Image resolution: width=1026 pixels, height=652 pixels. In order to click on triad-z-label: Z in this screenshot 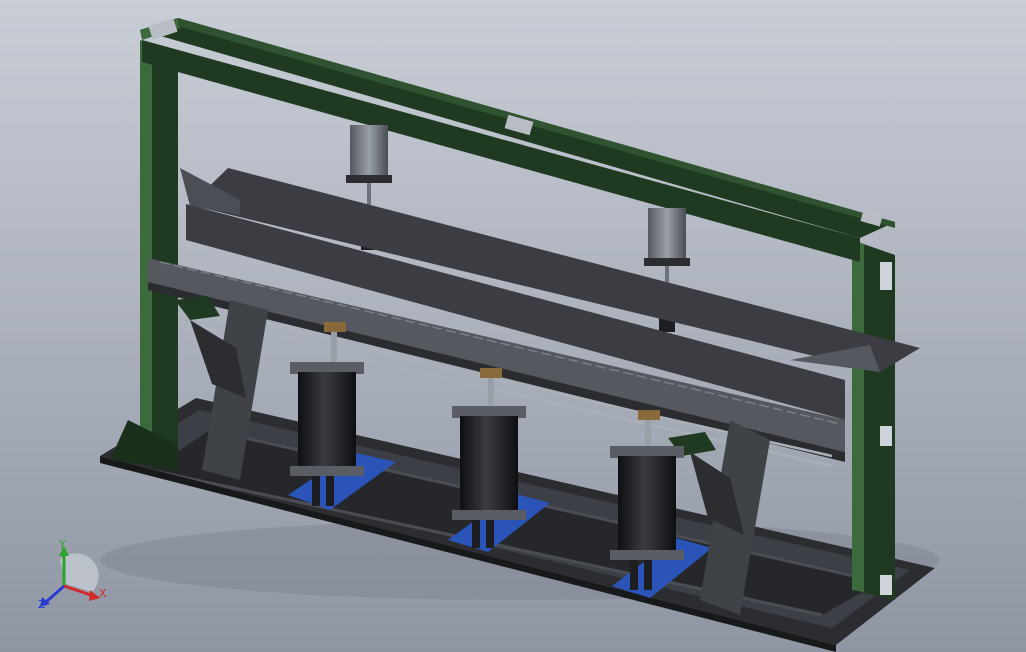, I will do `click(42, 604)`.